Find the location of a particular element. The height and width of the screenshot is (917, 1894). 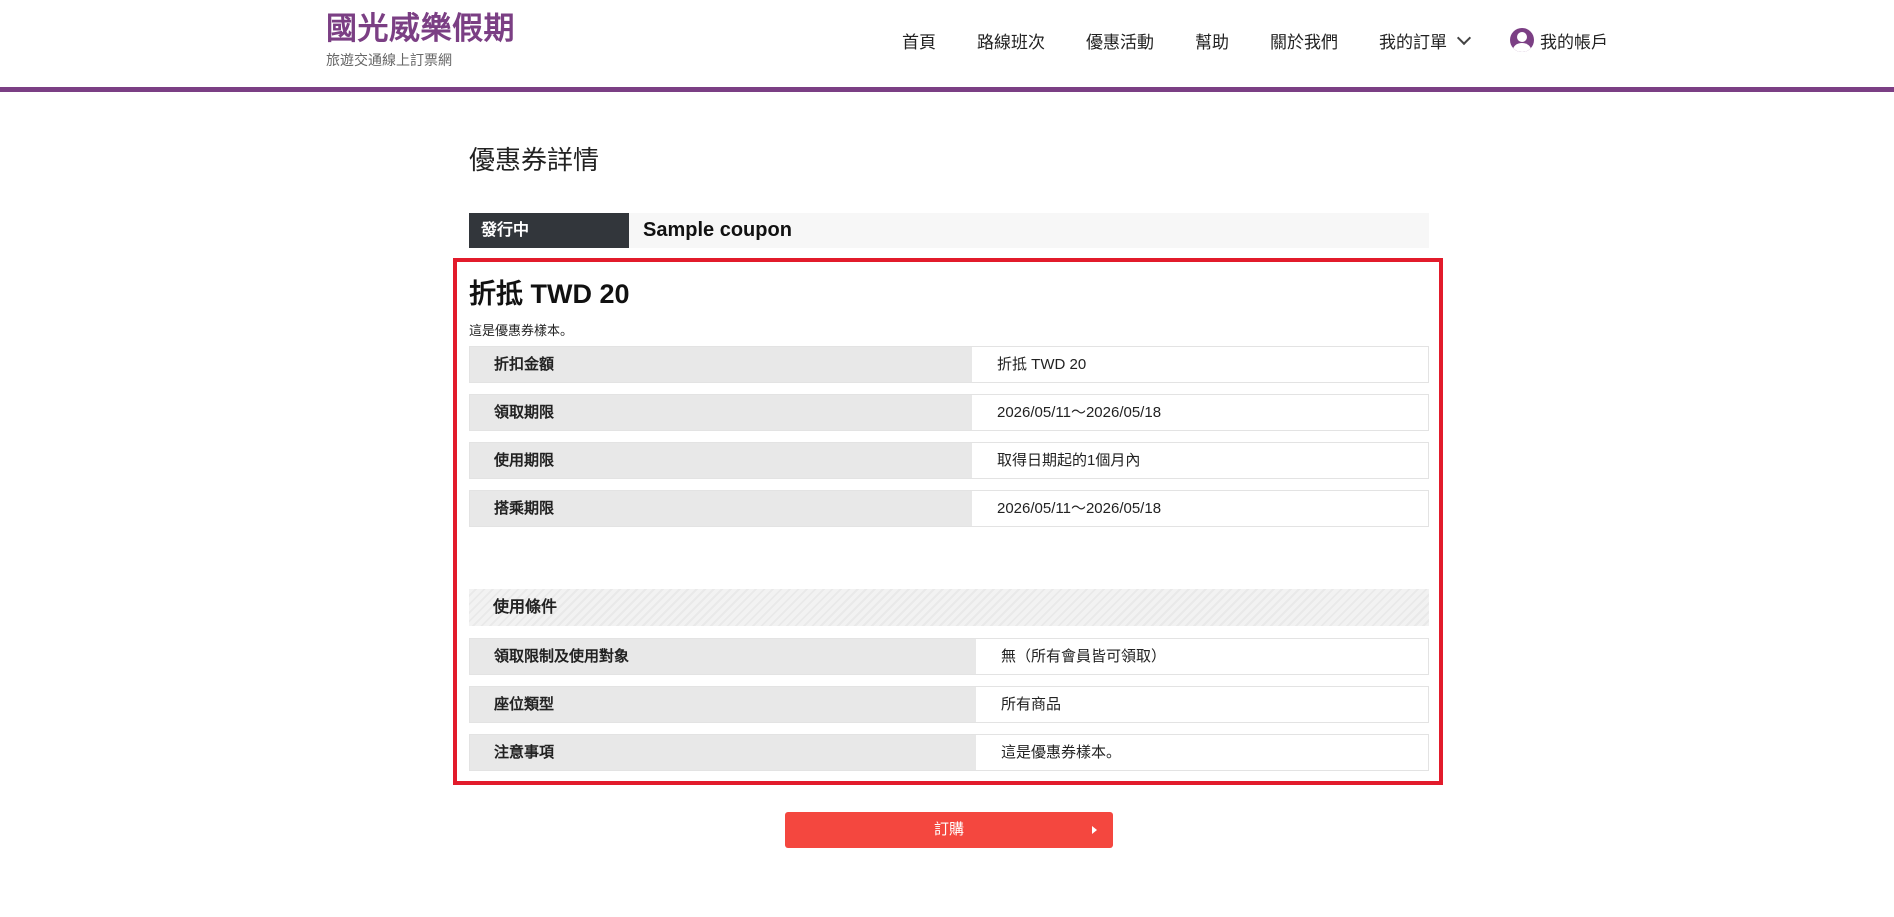

detail-row-usage-period: 使用期限 取得日期起的1個月內 is located at coordinates (949, 460).